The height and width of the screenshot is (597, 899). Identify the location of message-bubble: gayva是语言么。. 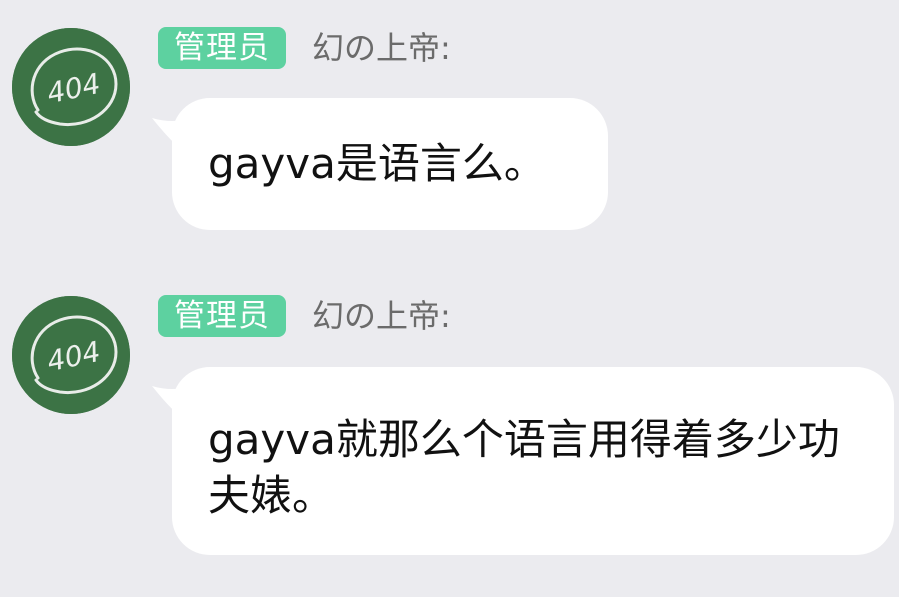
(390, 164).